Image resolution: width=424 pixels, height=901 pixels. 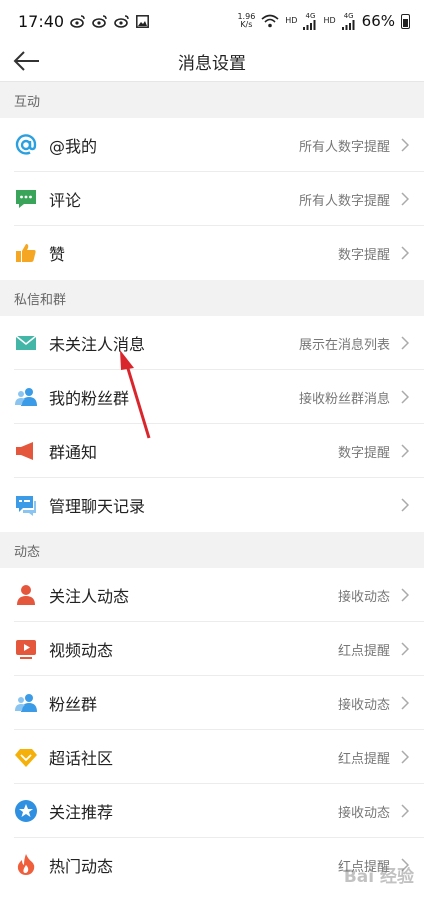 What do you see at coordinates (378, 21) in the screenshot?
I see `battery-percent: 66%` at bounding box center [378, 21].